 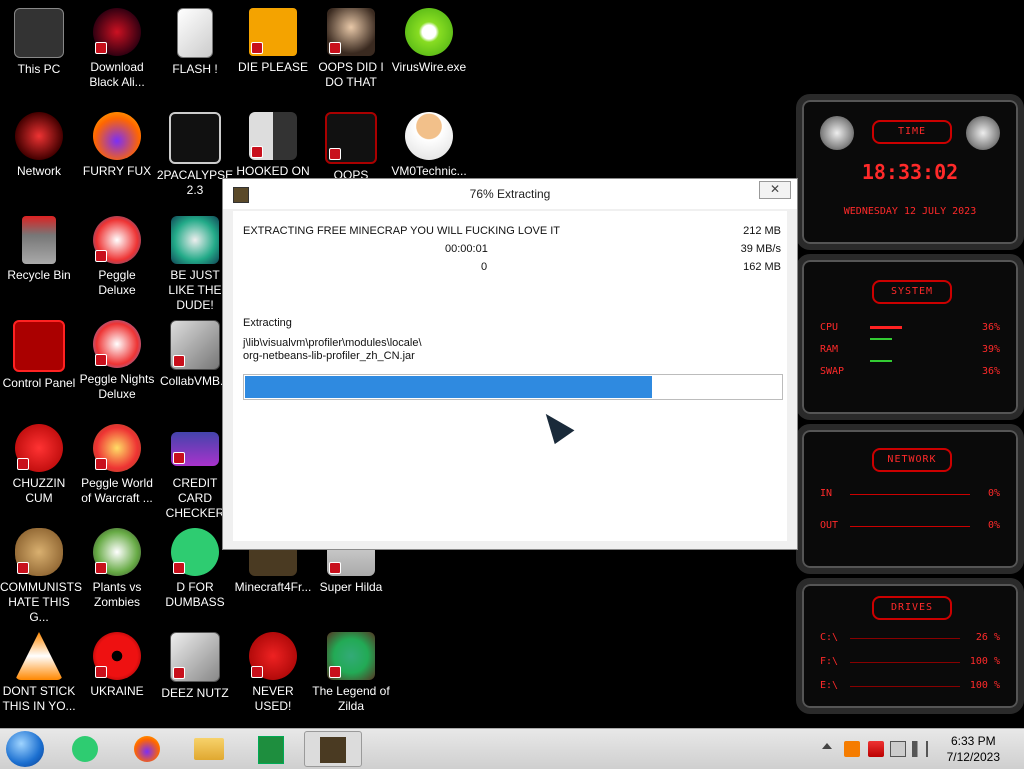 I want to click on drive3-value: 100 %, so click(x=984, y=685).